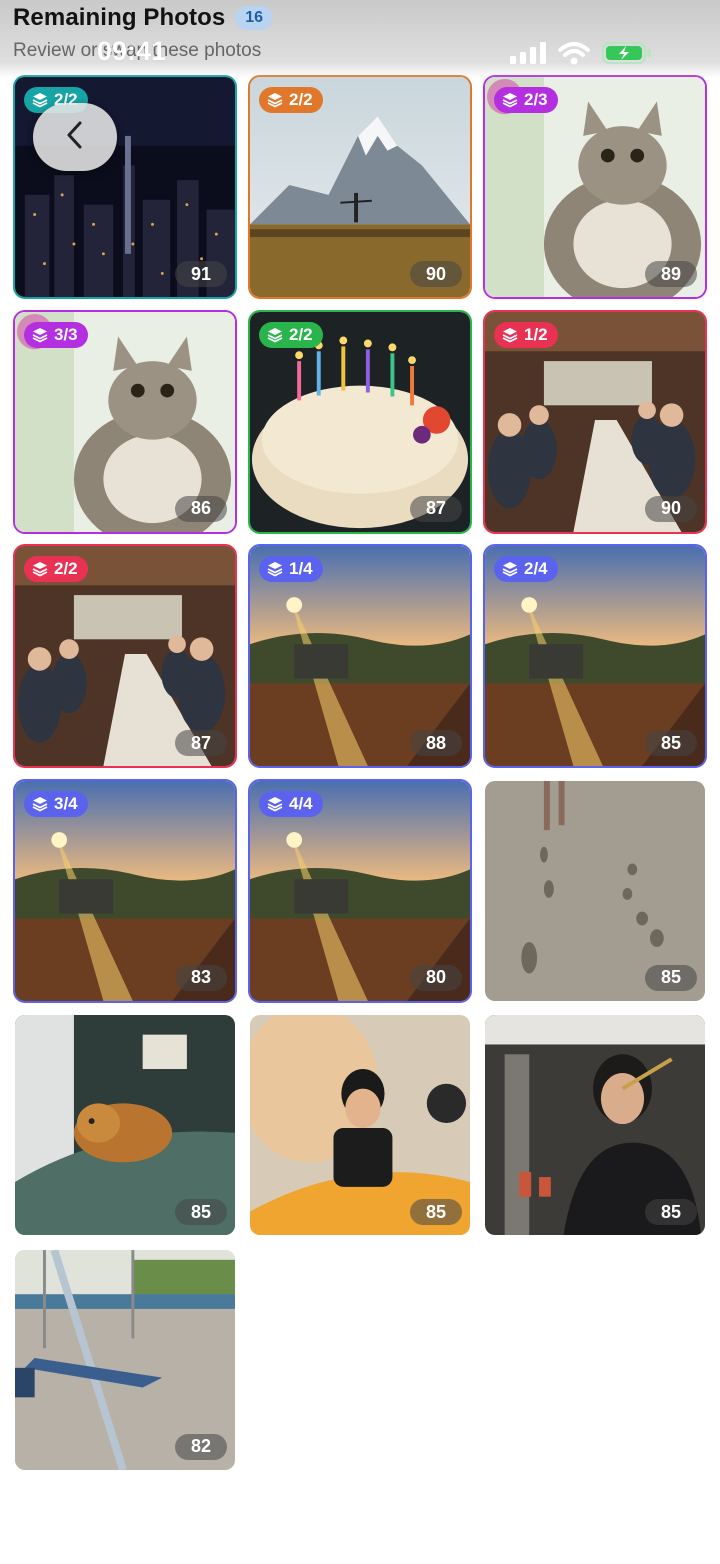  What do you see at coordinates (360, 656) in the screenshot?
I see `photo-tile: 1/4 88` at bounding box center [360, 656].